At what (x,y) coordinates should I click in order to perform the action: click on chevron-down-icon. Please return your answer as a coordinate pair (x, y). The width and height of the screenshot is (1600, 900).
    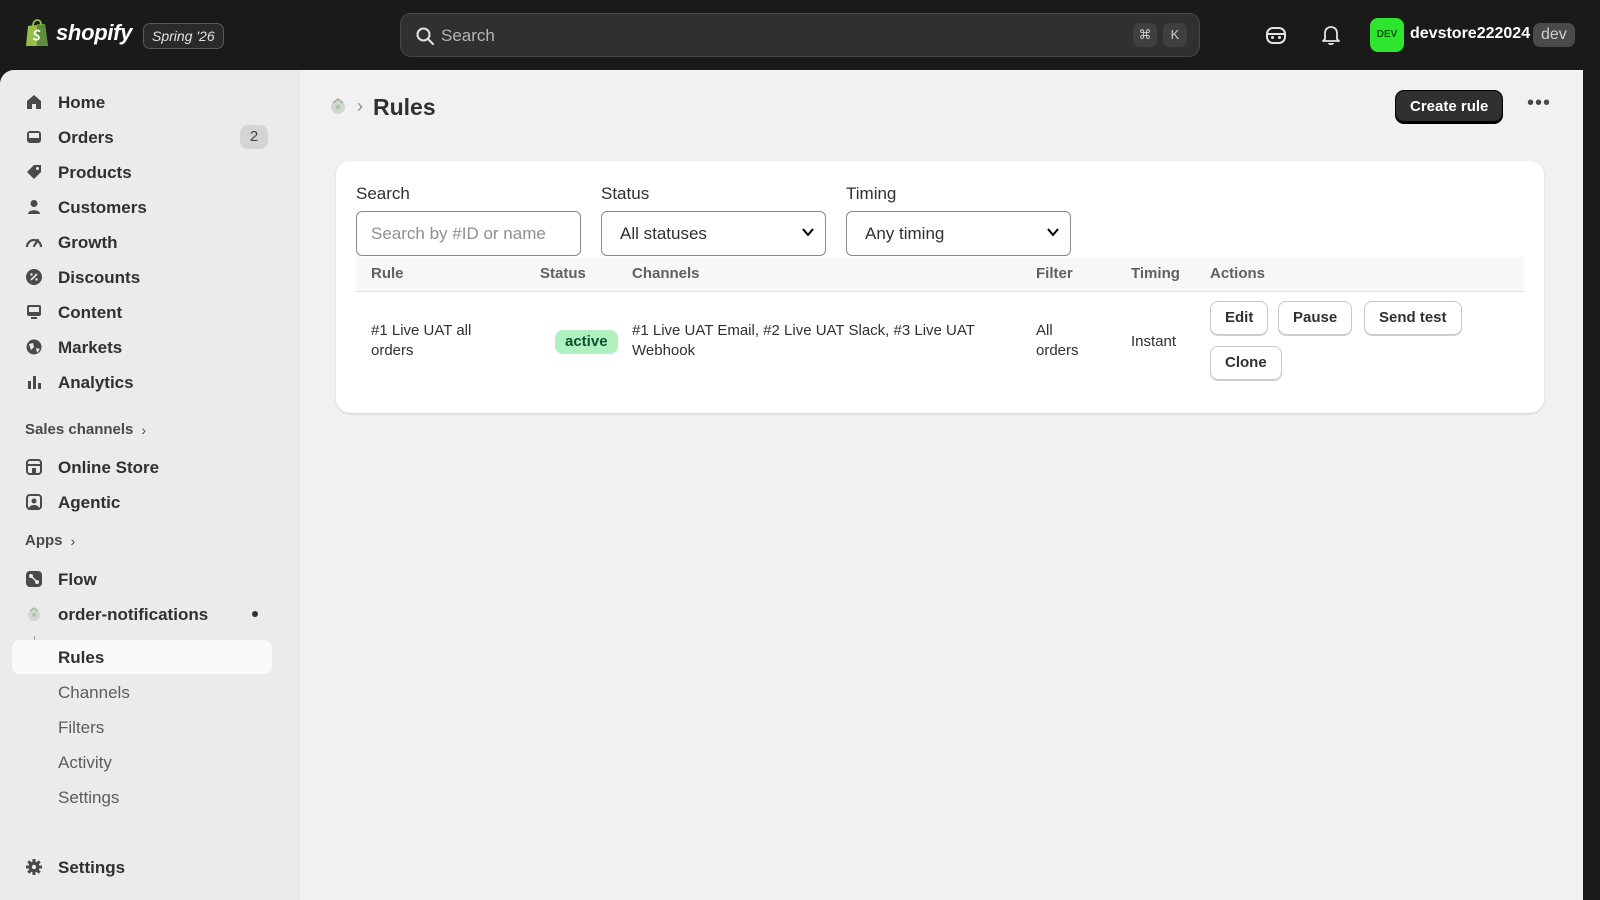
    Looking at the image, I should click on (808, 232).